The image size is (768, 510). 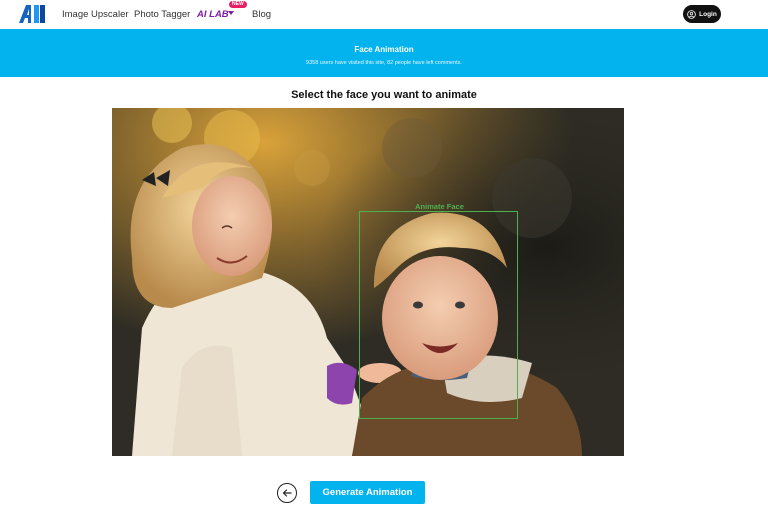 What do you see at coordinates (95, 14) in the screenshot?
I see `nav-link-image-upscaler: Image Upscaler` at bounding box center [95, 14].